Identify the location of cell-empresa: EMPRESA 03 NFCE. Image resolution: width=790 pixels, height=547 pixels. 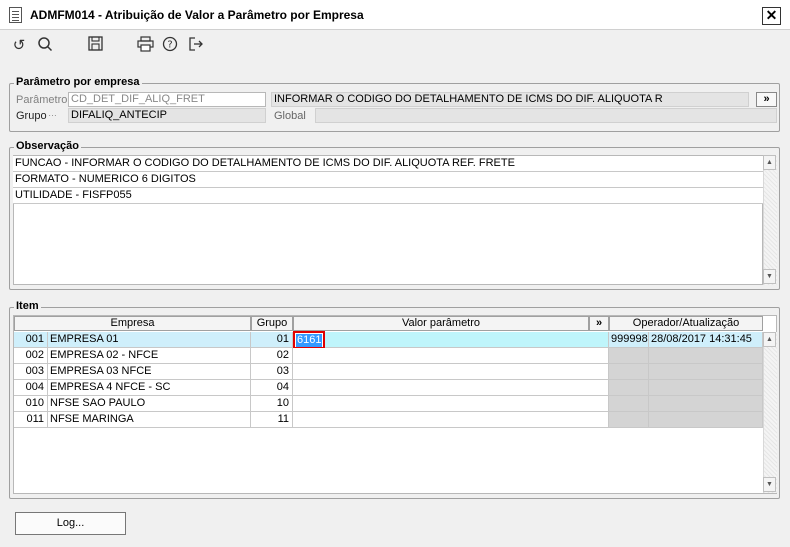
(149, 372).